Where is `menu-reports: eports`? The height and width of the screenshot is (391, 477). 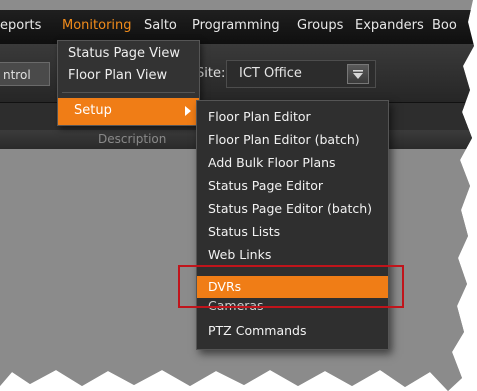 menu-reports: eports is located at coordinates (20, 25).